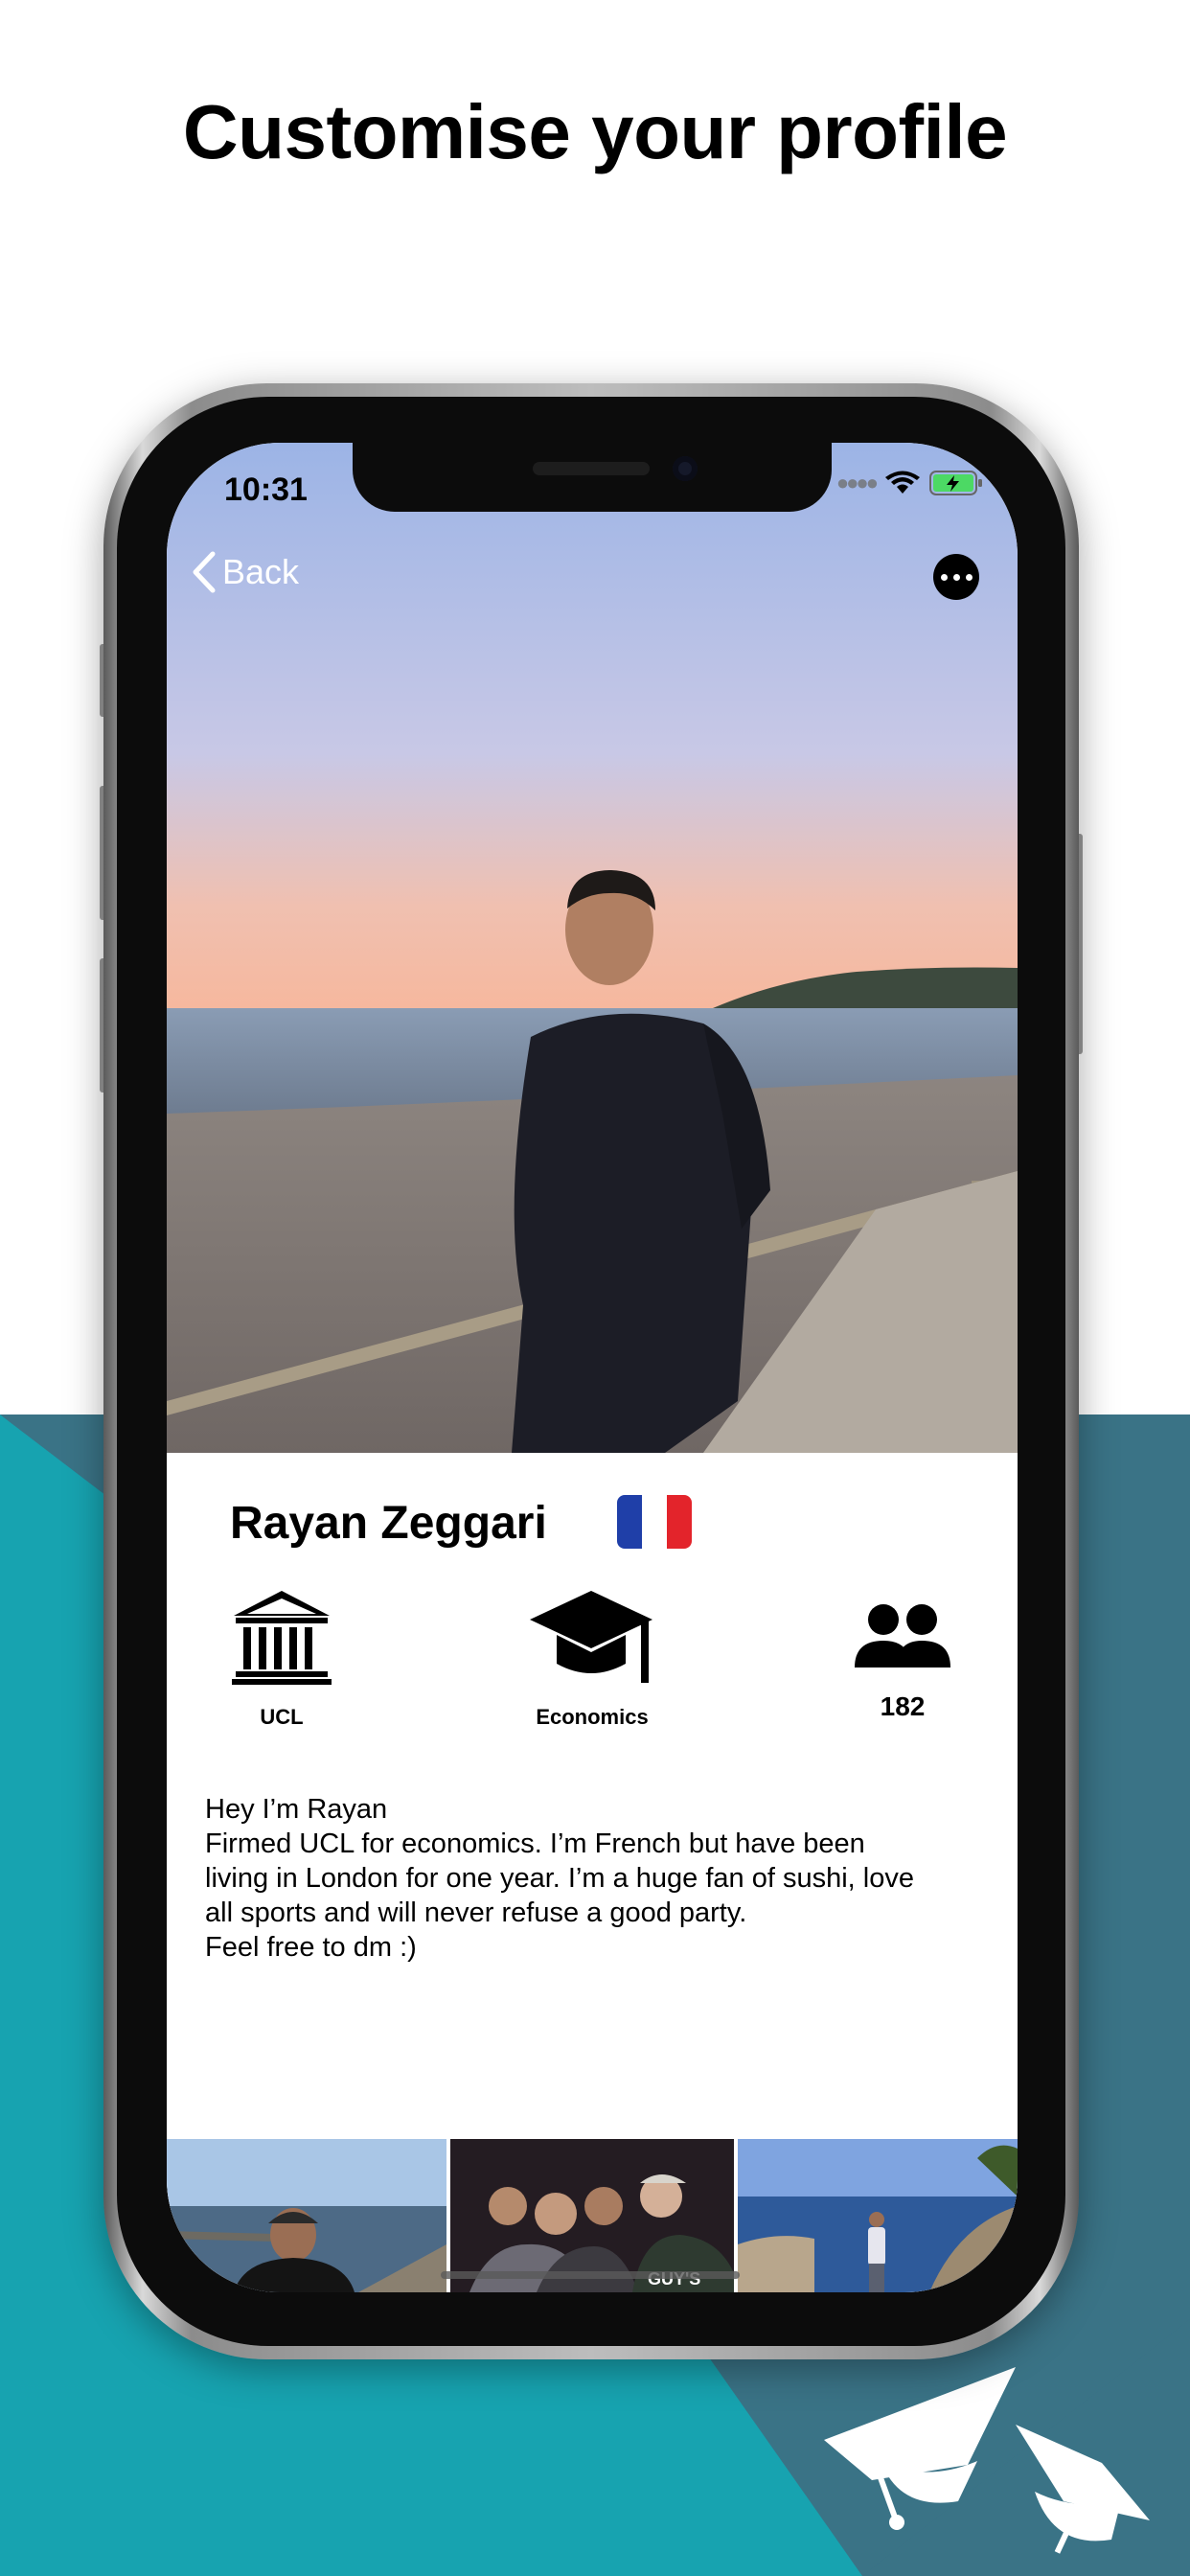 The width and height of the screenshot is (1190, 2576). Describe the element at coordinates (311, 1947) in the screenshot. I see `bio-line: Feel free to dm :)` at that location.